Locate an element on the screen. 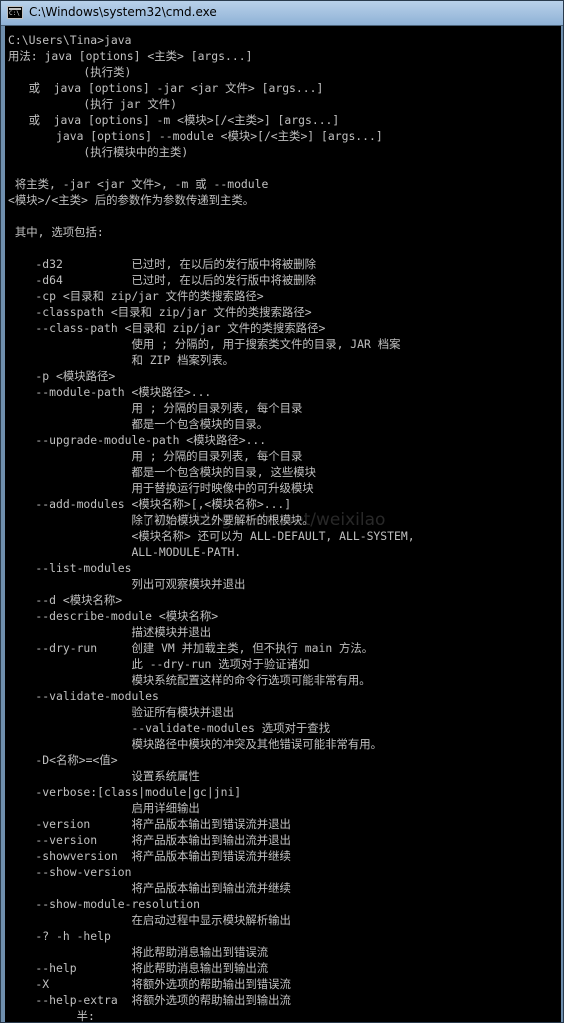 Image resolution: width=564 pixels, height=1023 pixels. console-line: --d <模块名称> is located at coordinates (65, 600).